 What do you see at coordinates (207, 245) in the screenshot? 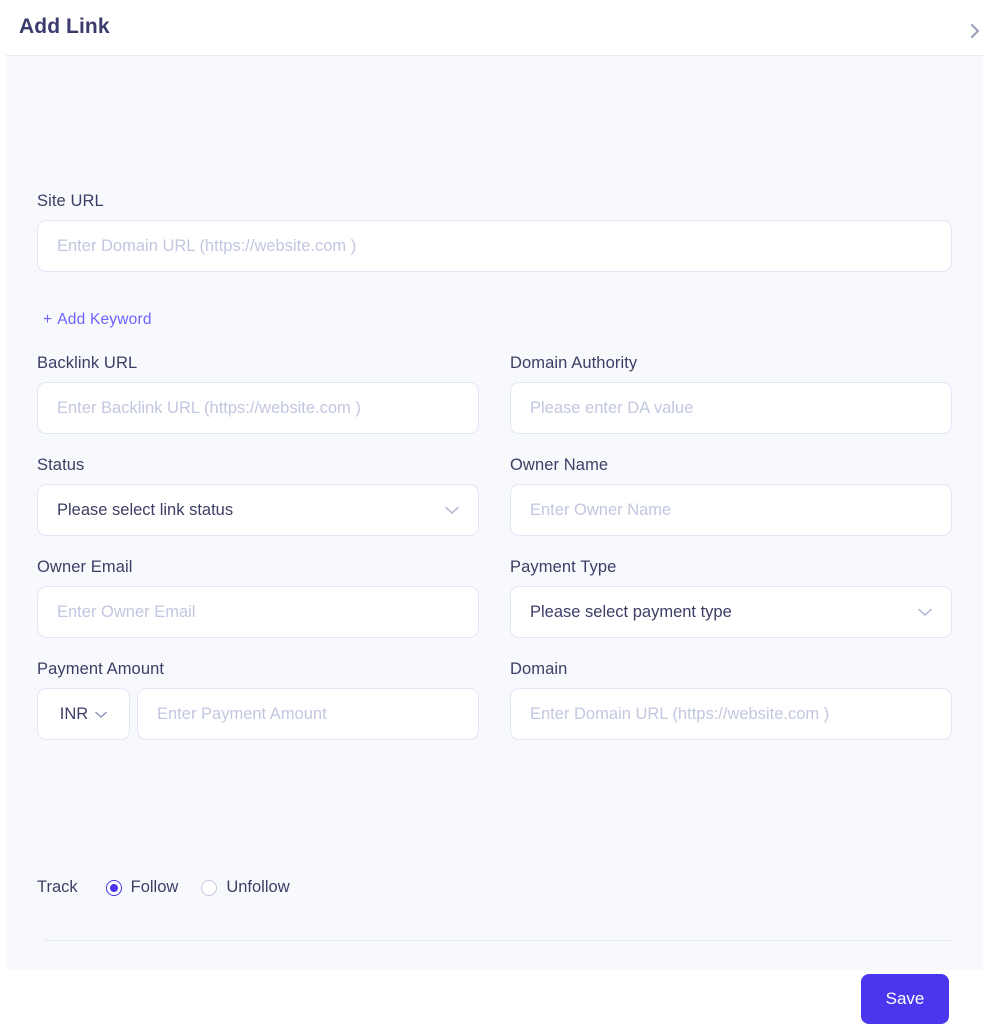
I see `site-url-placeholder: Enter Domain URL (https://website.com )` at bounding box center [207, 245].